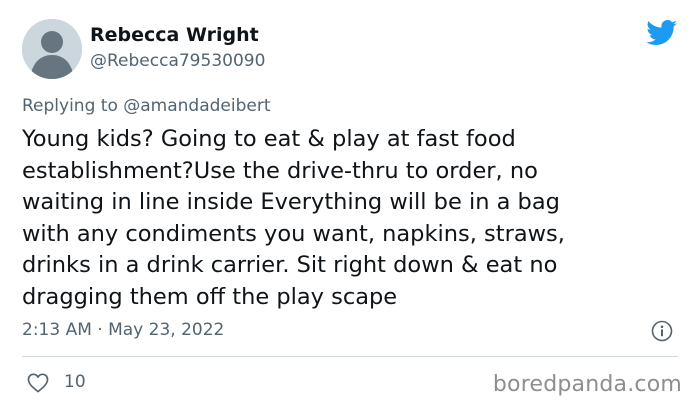 Image resolution: width=700 pixels, height=410 pixels. I want to click on heart-icon, so click(38, 383).